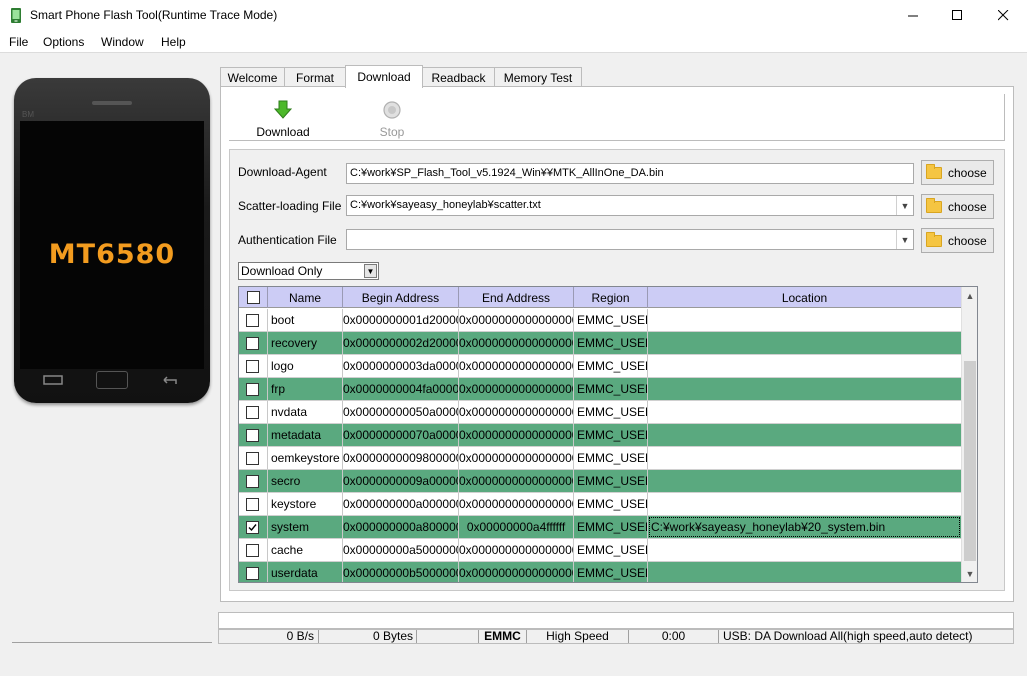 The width and height of the screenshot is (1027, 676). What do you see at coordinates (616, 620) in the screenshot?
I see `progress-bar` at bounding box center [616, 620].